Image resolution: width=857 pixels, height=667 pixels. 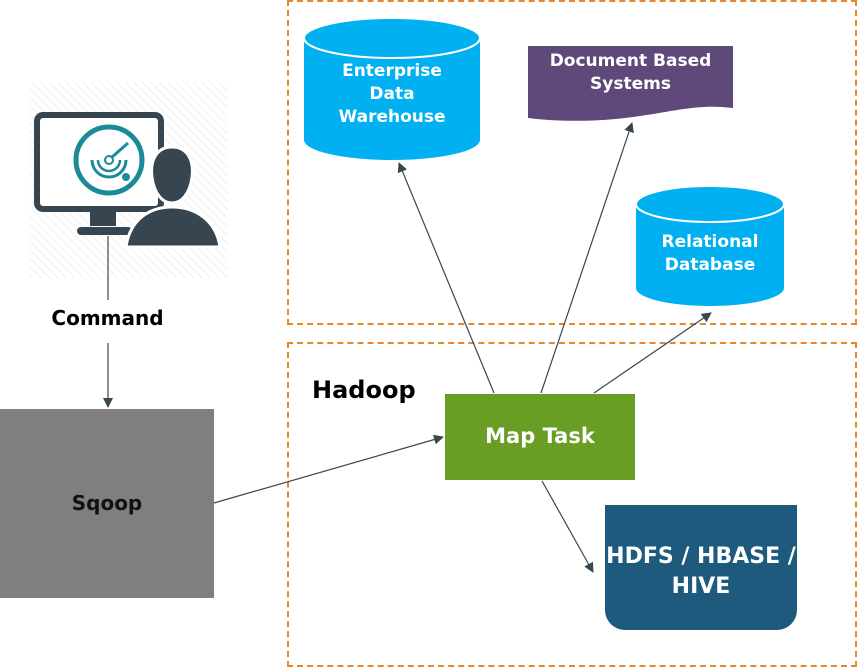 What do you see at coordinates (652, 353) in the screenshot?
I see `arrow-maptask-to-rdb` at bounding box center [652, 353].